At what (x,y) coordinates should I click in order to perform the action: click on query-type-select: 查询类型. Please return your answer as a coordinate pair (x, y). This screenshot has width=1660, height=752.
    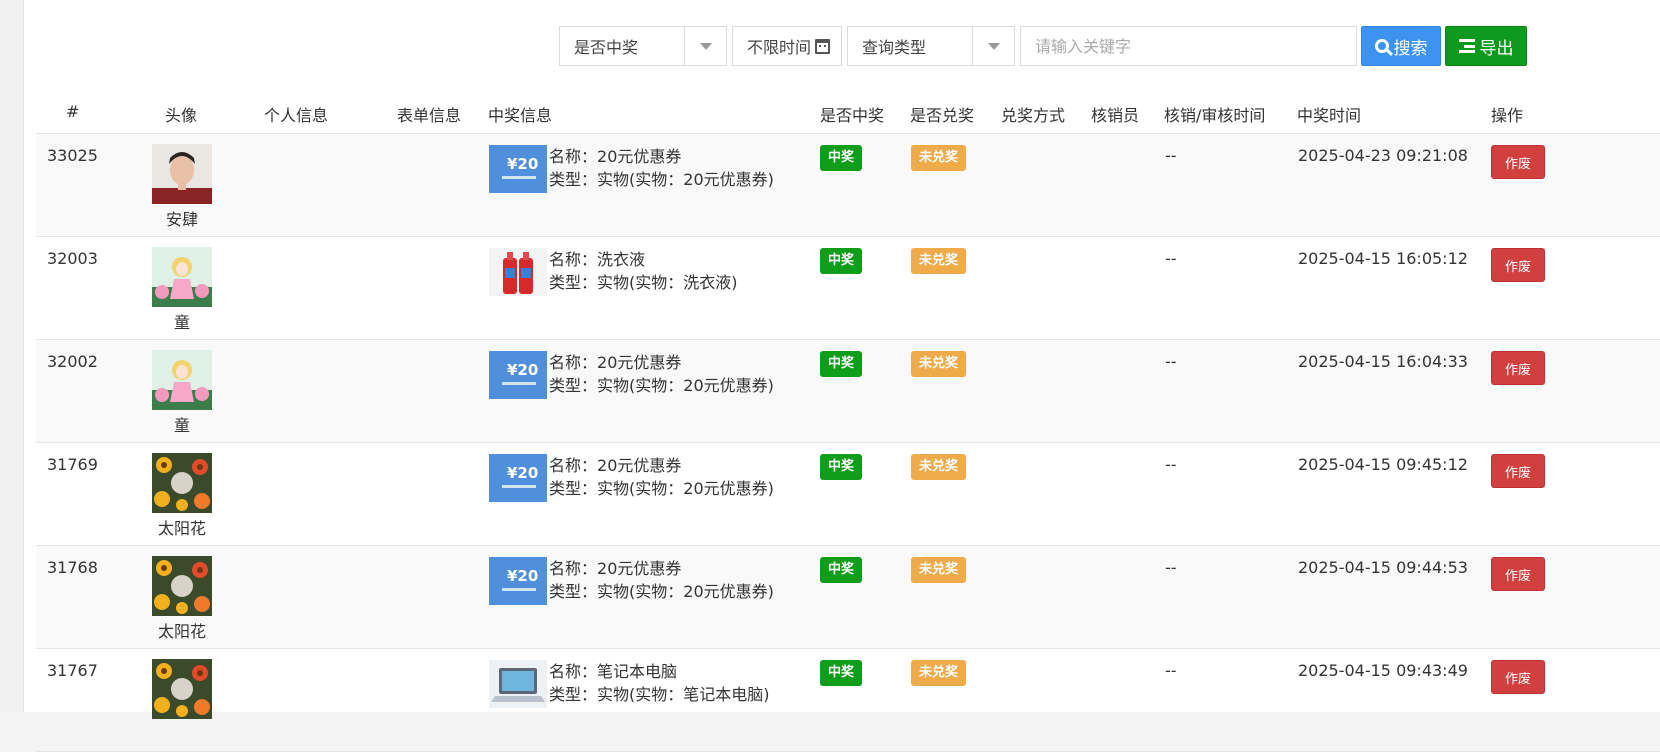
    Looking at the image, I should click on (931, 46).